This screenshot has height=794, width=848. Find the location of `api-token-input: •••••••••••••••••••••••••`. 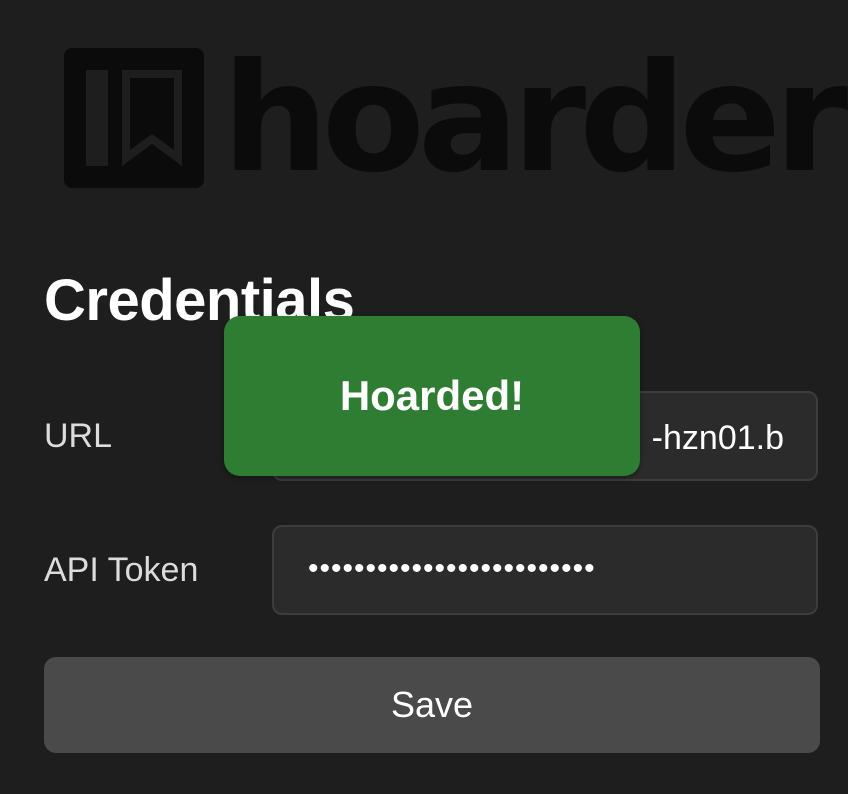

api-token-input: ••••••••••••••••••••••••• is located at coordinates (545, 570).